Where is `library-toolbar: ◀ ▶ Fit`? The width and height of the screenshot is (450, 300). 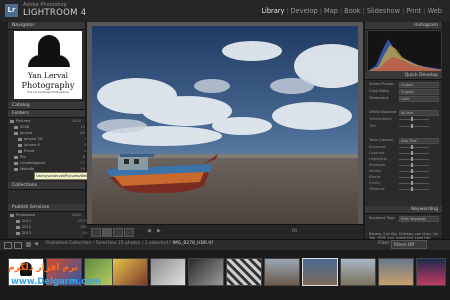
library-toolbar: ◀ ▶ Fit is located at coordinates (225, 231).